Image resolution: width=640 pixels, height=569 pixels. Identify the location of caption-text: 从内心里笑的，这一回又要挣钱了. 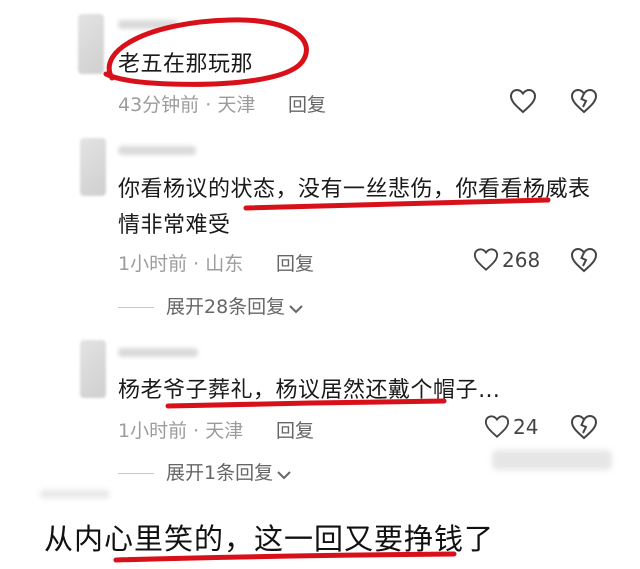
(269, 539).